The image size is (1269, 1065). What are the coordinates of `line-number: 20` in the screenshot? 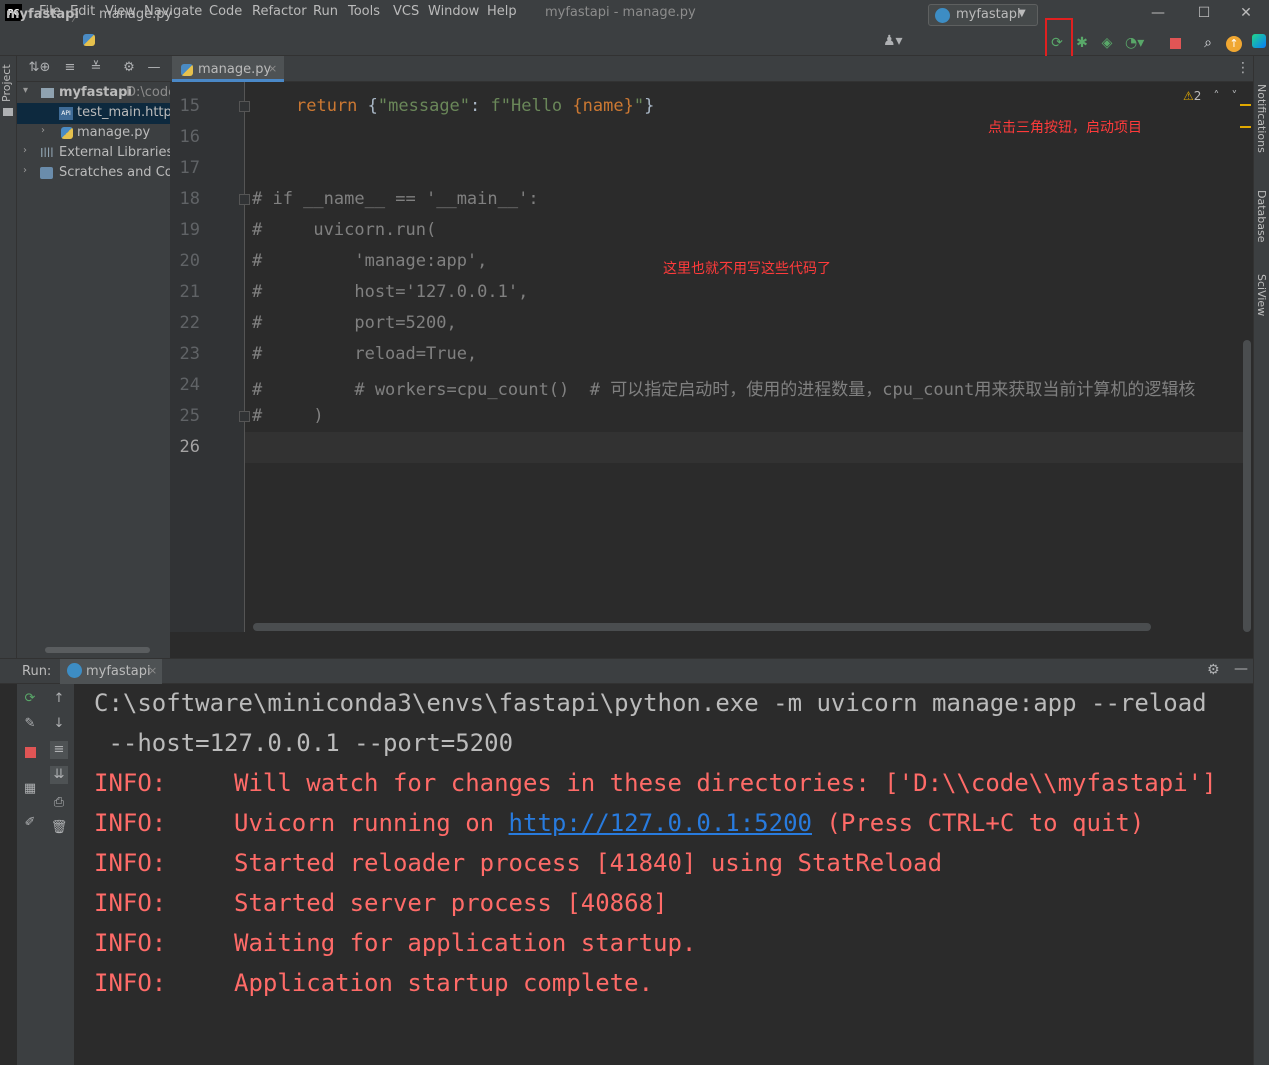 It's located at (189, 261).